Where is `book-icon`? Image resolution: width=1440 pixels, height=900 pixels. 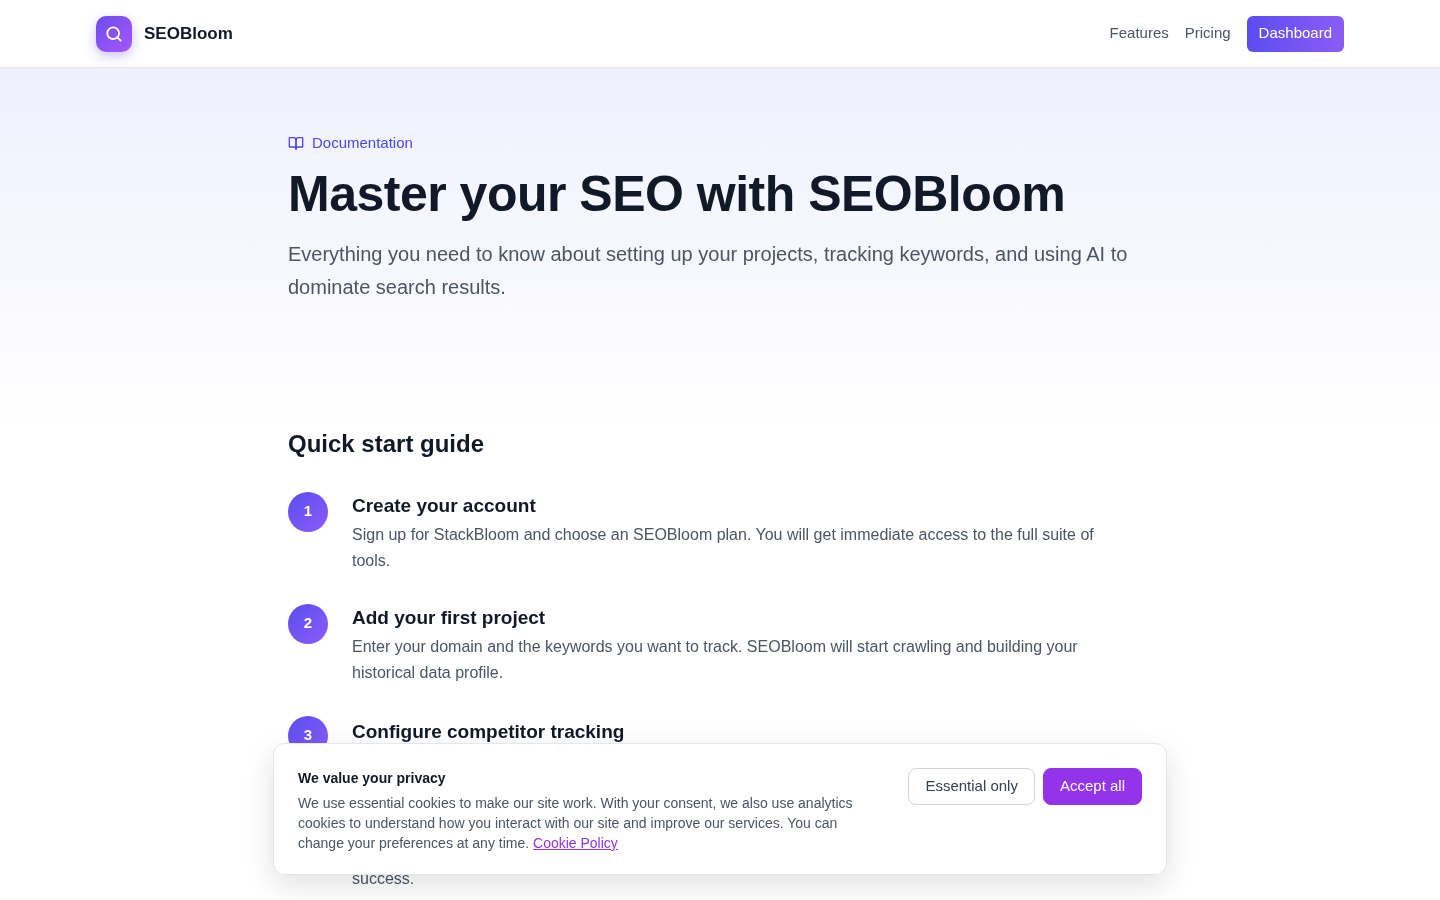
book-icon is located at coordinates (296, 143).